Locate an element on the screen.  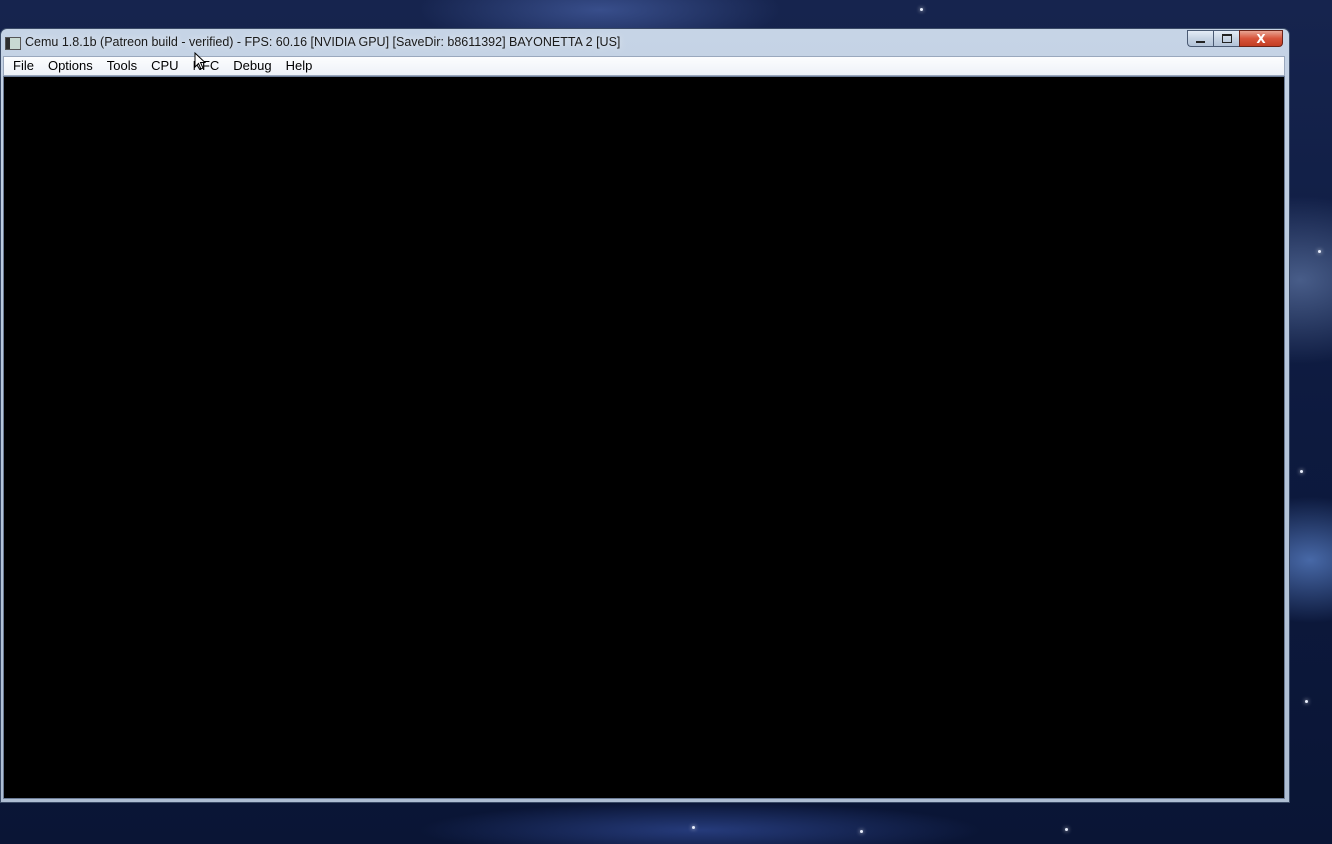
menu-options: Options is located at coordinates (70, 66).